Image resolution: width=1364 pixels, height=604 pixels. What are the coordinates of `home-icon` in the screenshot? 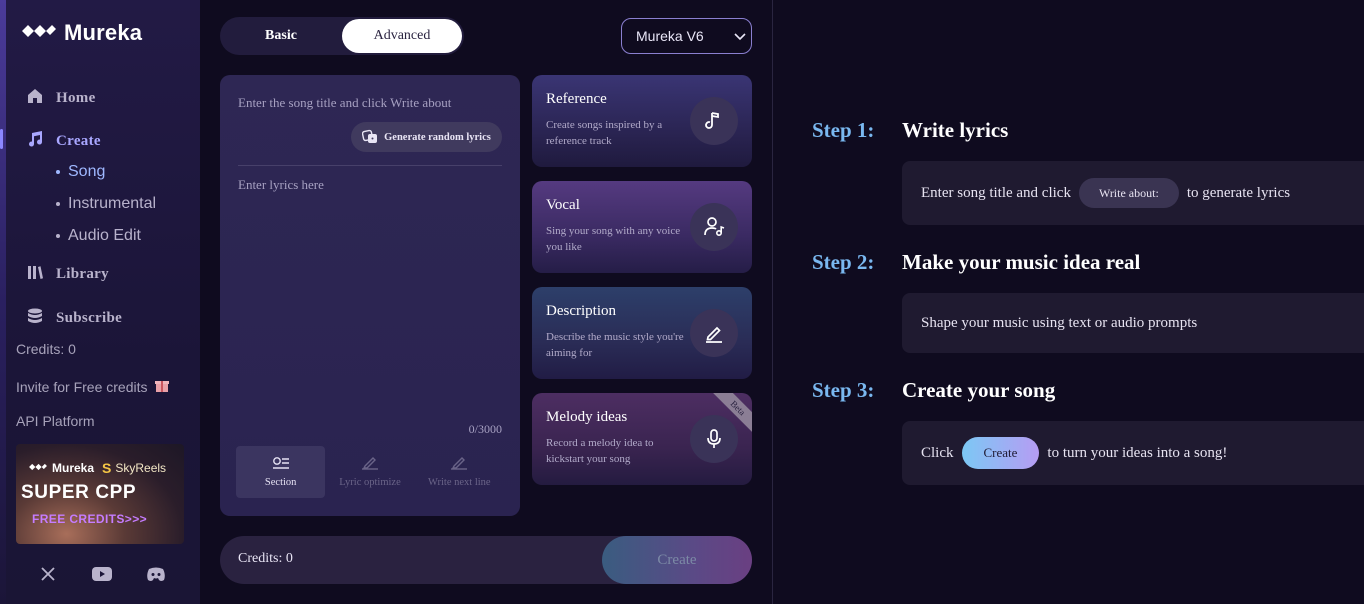 It's located at (35, 98).